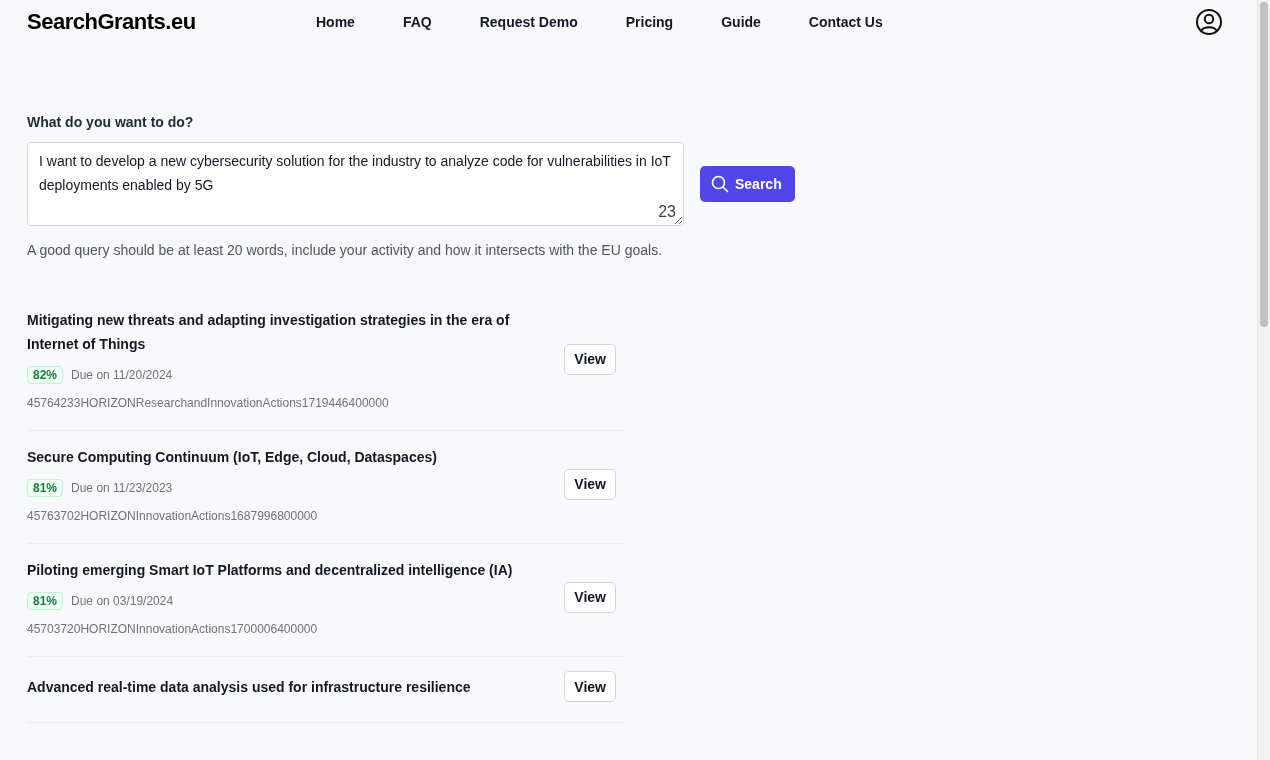  Describe the element at coordinates (208, 403) in the screenshot. I see `grant-id: 45764233HORIZONResearchandInnovationActions1719446400000` at that location.